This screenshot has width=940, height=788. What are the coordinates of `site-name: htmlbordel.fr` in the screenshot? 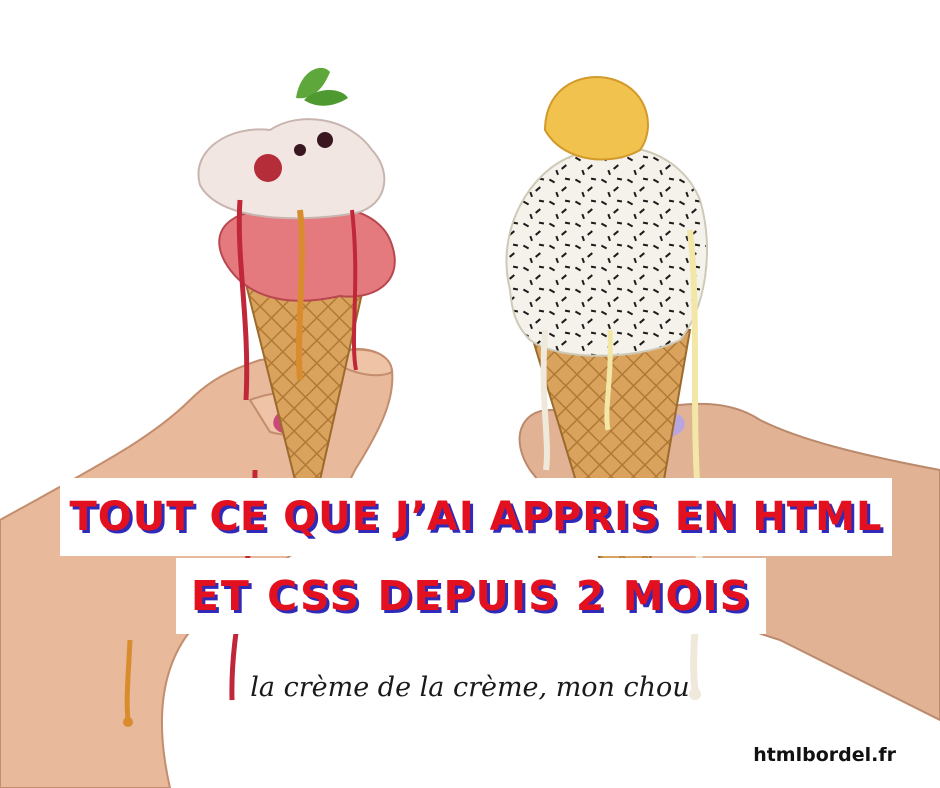 It's located at (824, 755).